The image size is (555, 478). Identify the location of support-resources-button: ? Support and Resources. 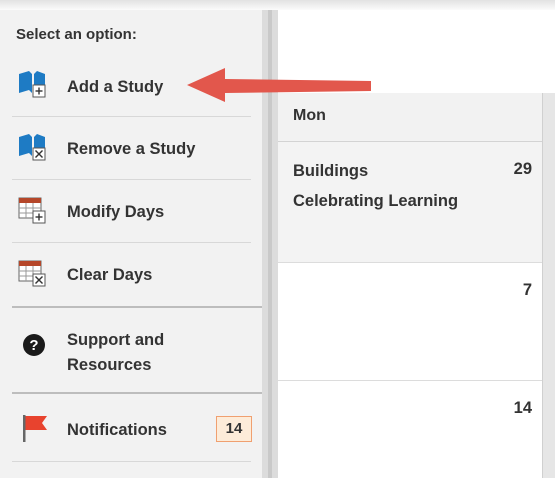
(131, 350).